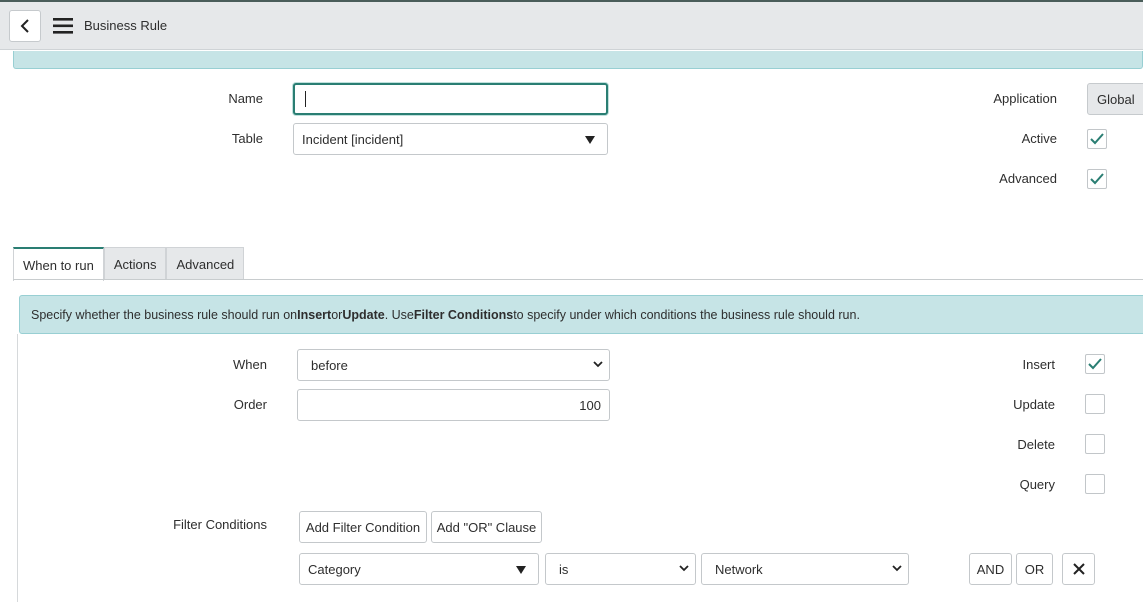  Describe the element at coordinates (205, 263) in the screenshot. I see `tab-advanced: Advanced` at that location.